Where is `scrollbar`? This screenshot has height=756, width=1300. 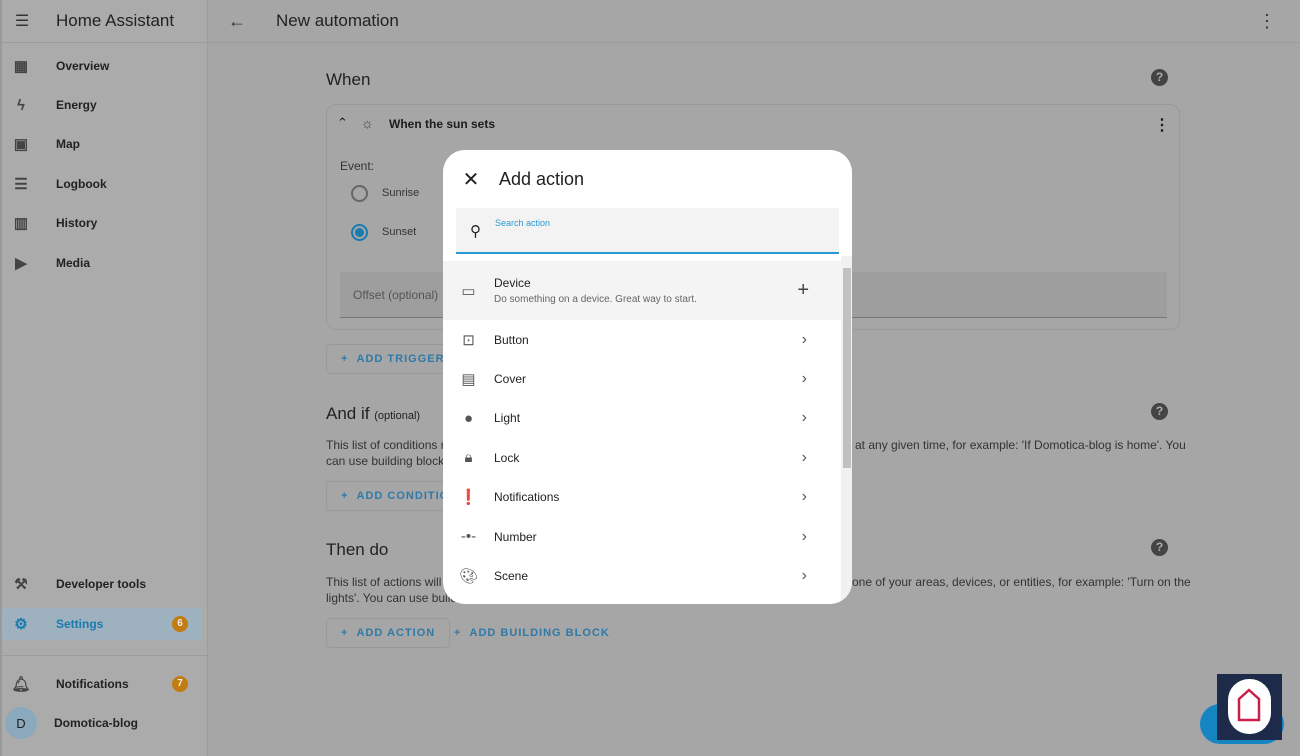 scrollbar is located at coordinates (846, 430).